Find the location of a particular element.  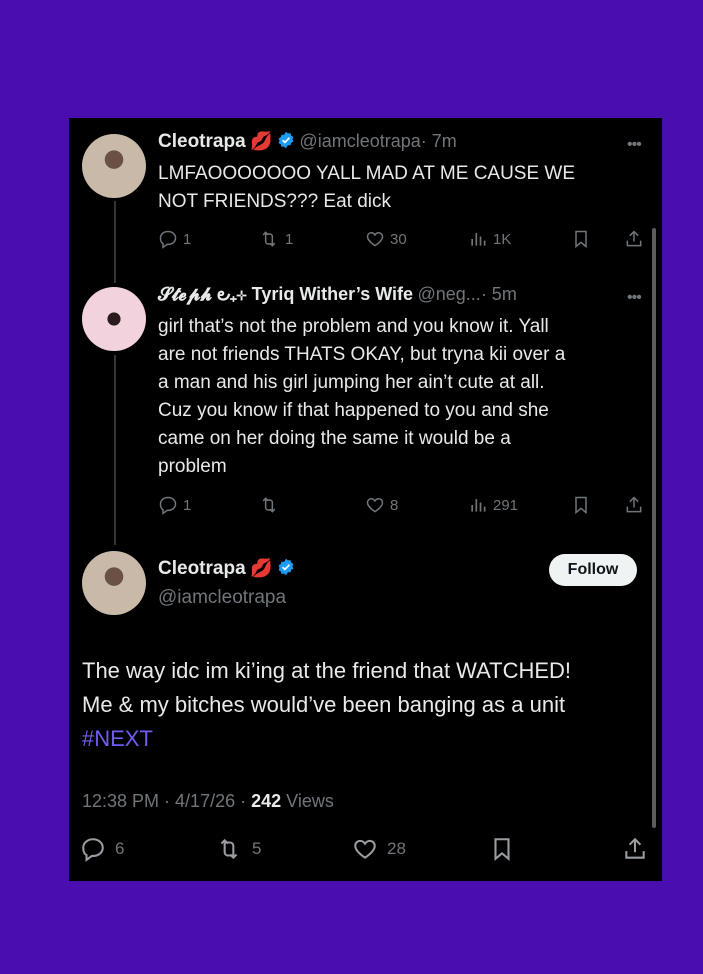

views-label: Views is located at coordinates (310, 801).